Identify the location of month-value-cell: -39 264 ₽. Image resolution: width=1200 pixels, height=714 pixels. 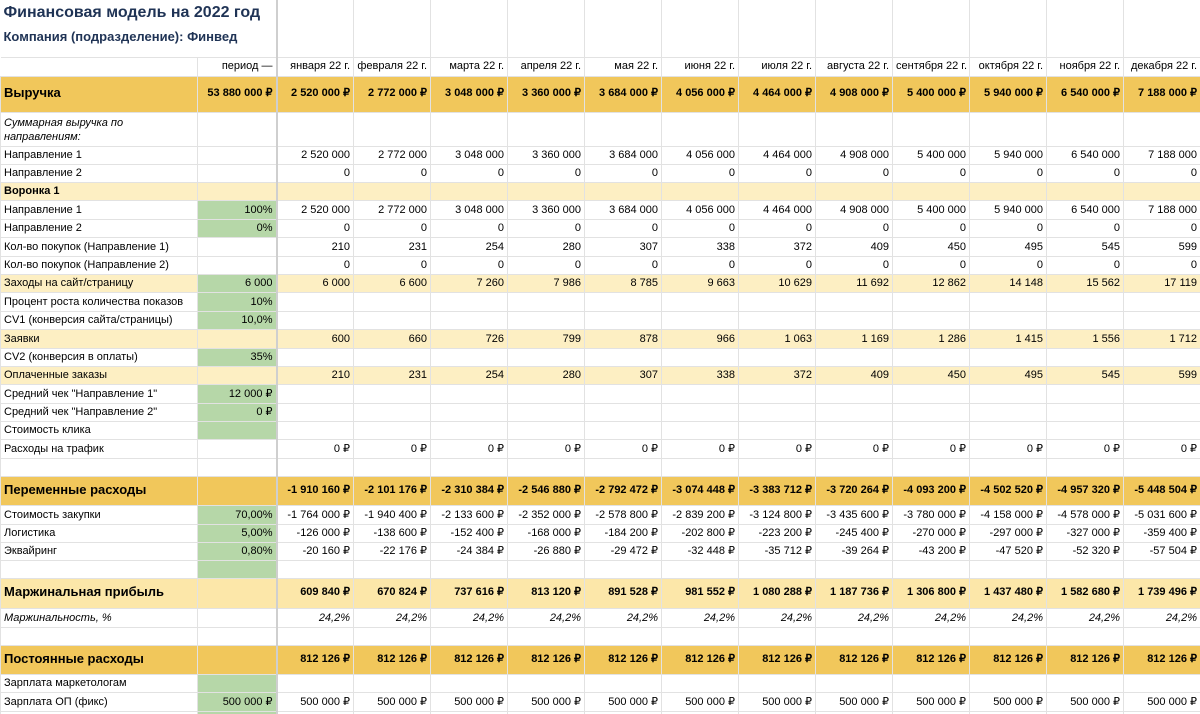
(854, 551).